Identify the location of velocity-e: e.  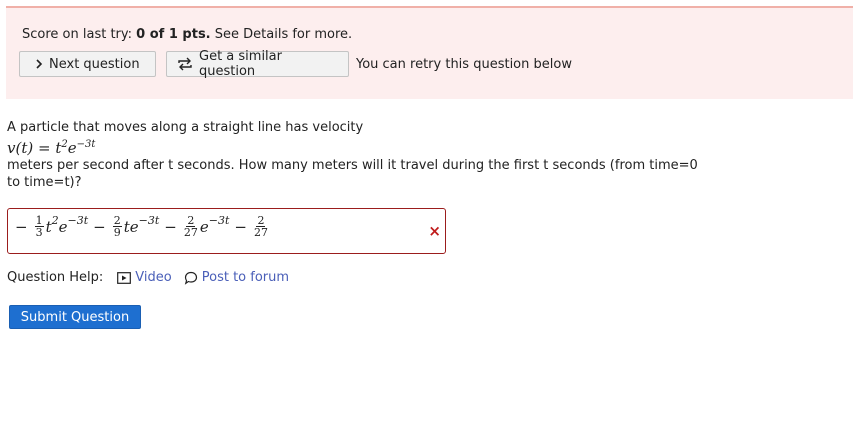
(72, 148).